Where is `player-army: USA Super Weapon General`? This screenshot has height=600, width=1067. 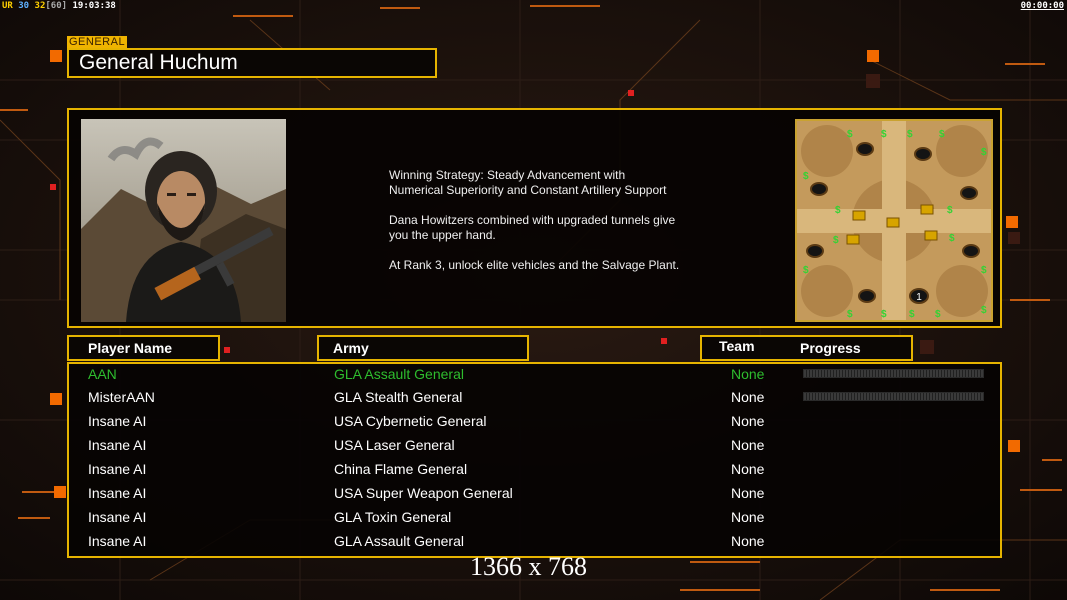
player-army: USA Super Weapon General is located at coordinates (423, 493).